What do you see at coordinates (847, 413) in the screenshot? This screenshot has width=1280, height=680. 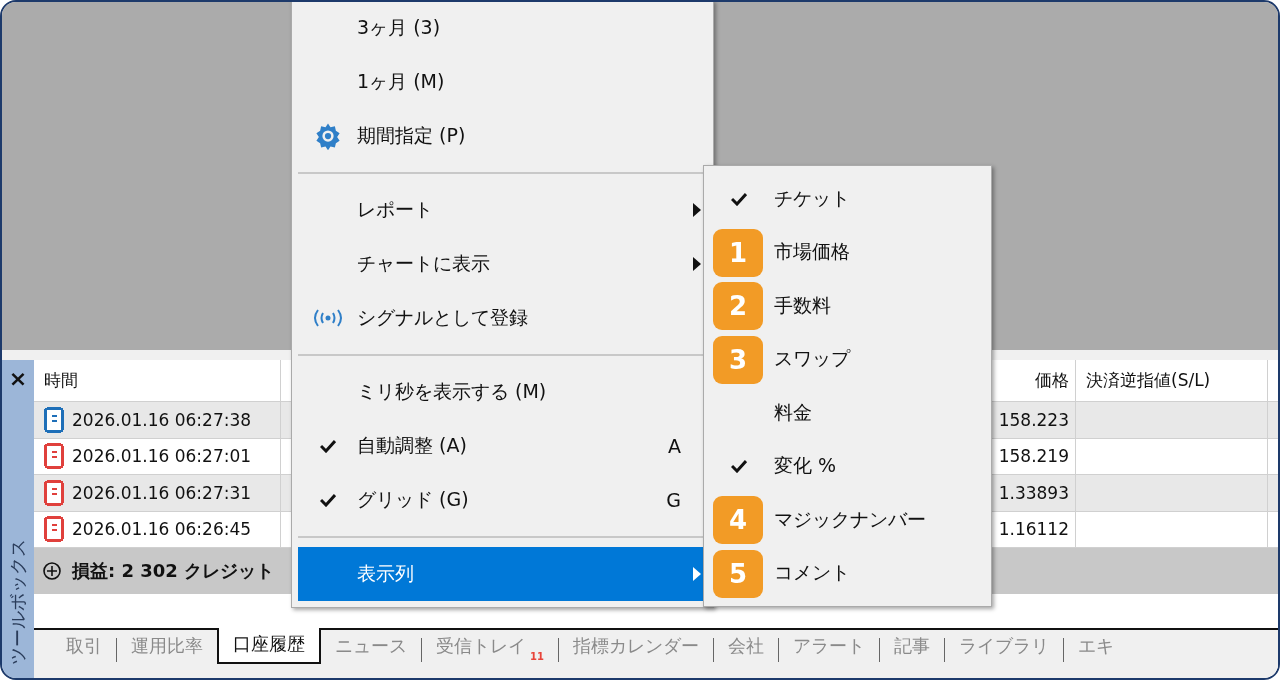 I see `menu-item: 料金` at bounding box center [847, 413].